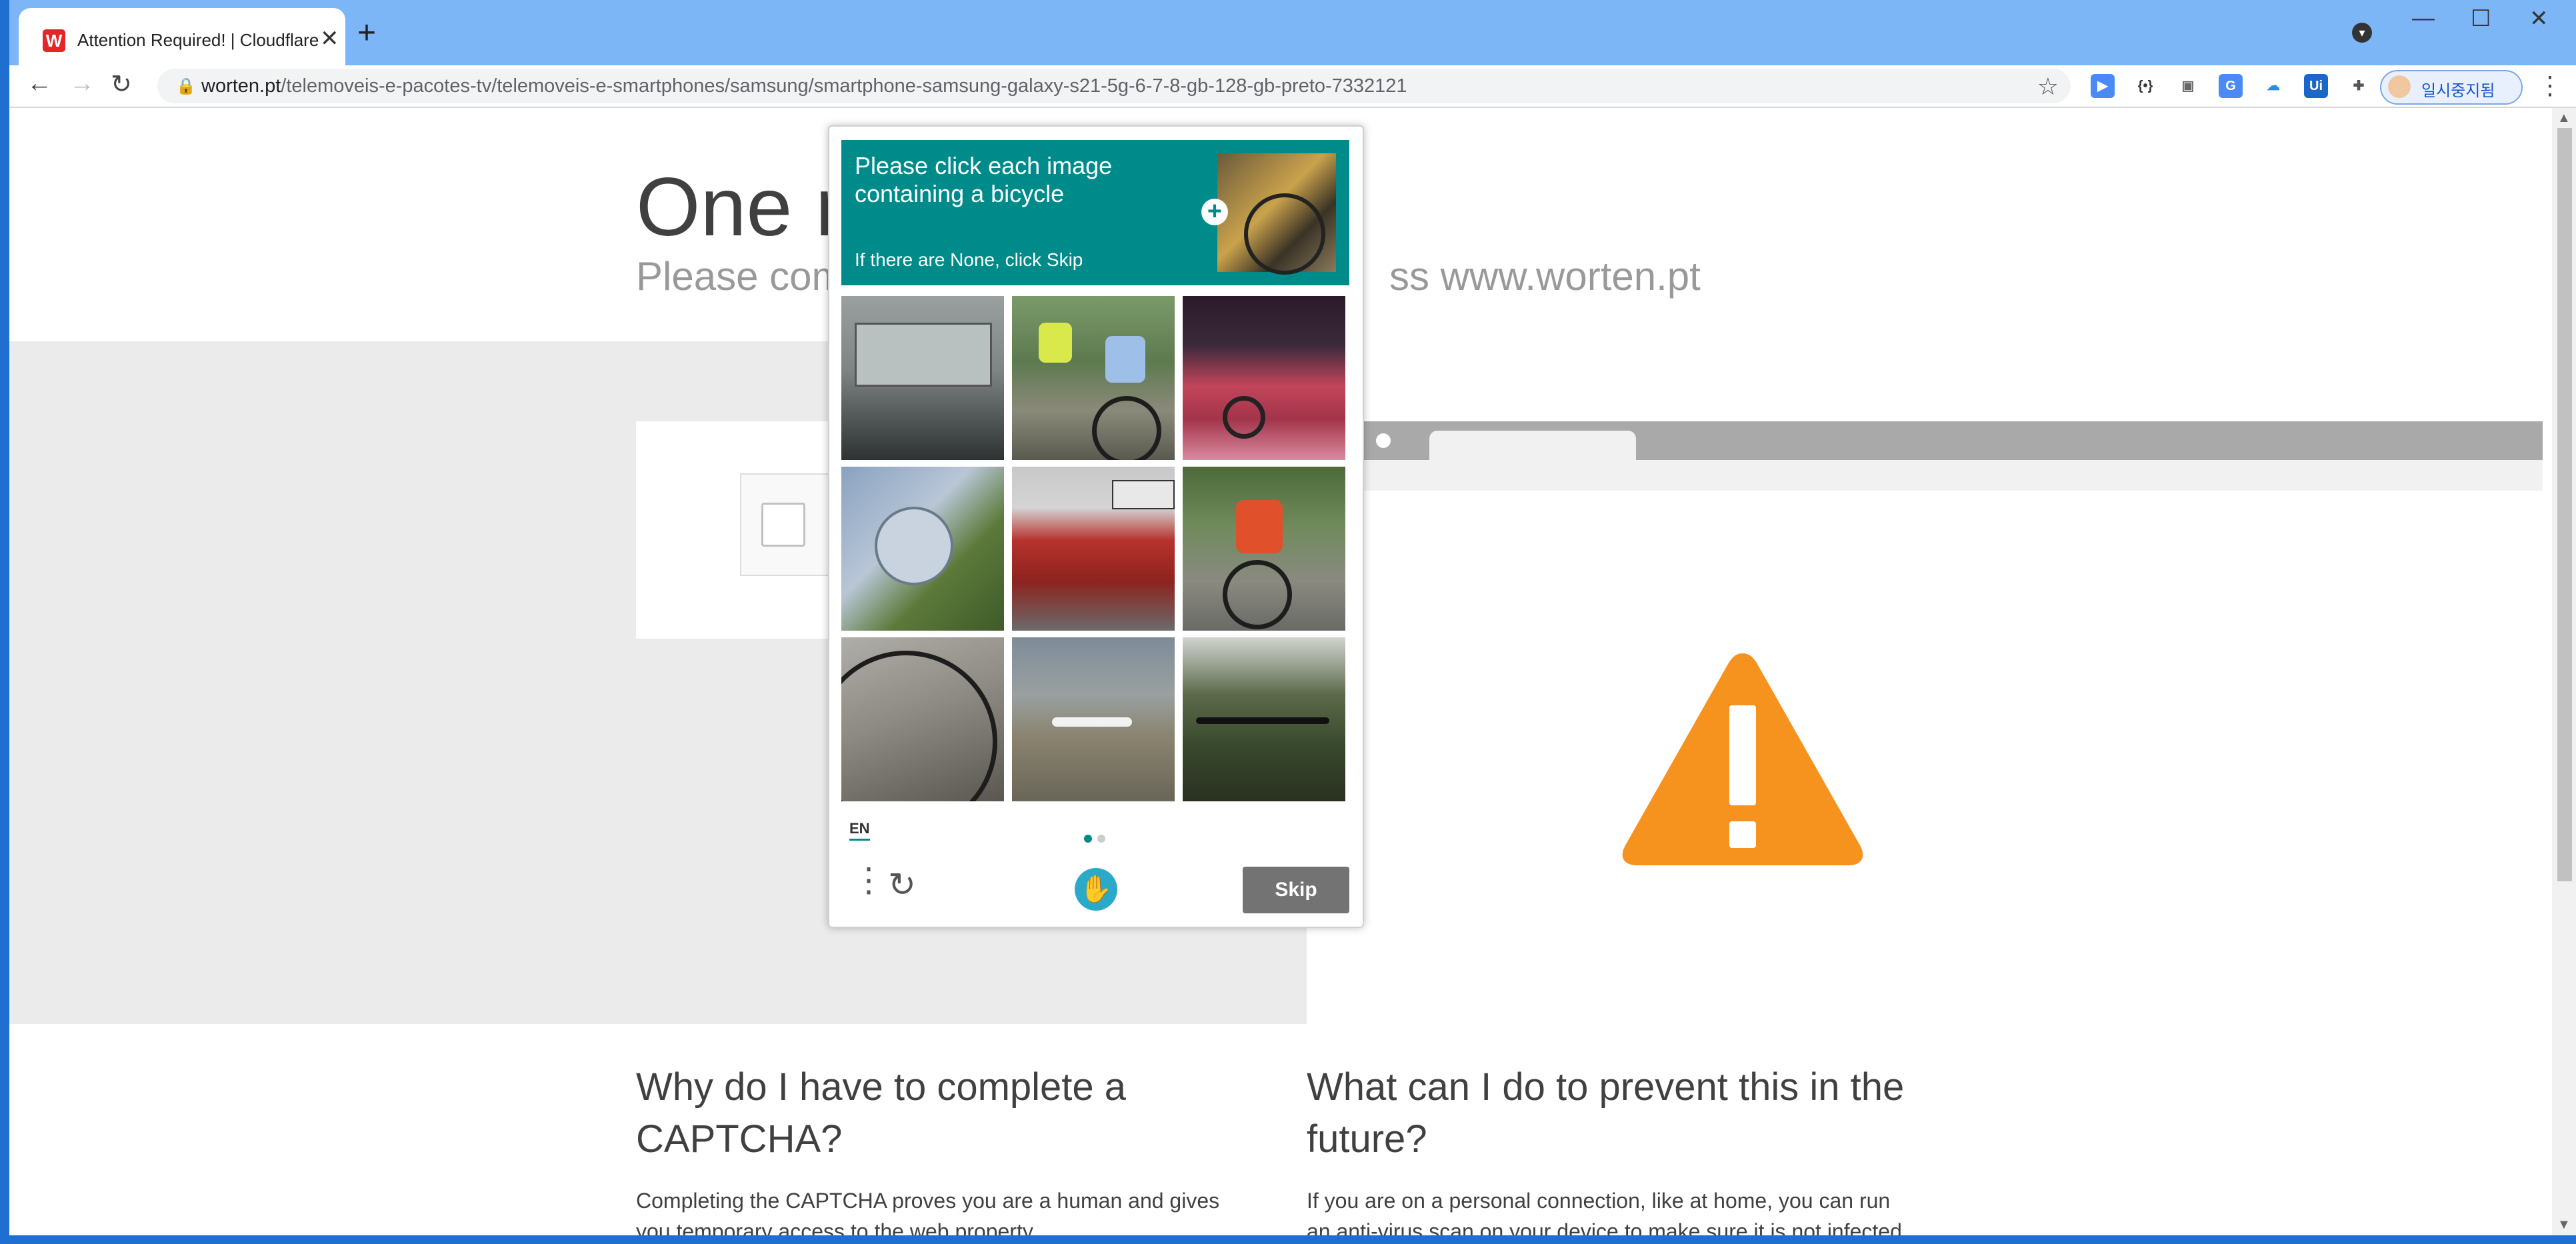 Image resolution: width=2576 pixels, height=1244 pixels. What do you see at coordinates (2231, 86) in the screenshot?
I see `translate-extension-icon: G` at bounding box center [2231, 86].